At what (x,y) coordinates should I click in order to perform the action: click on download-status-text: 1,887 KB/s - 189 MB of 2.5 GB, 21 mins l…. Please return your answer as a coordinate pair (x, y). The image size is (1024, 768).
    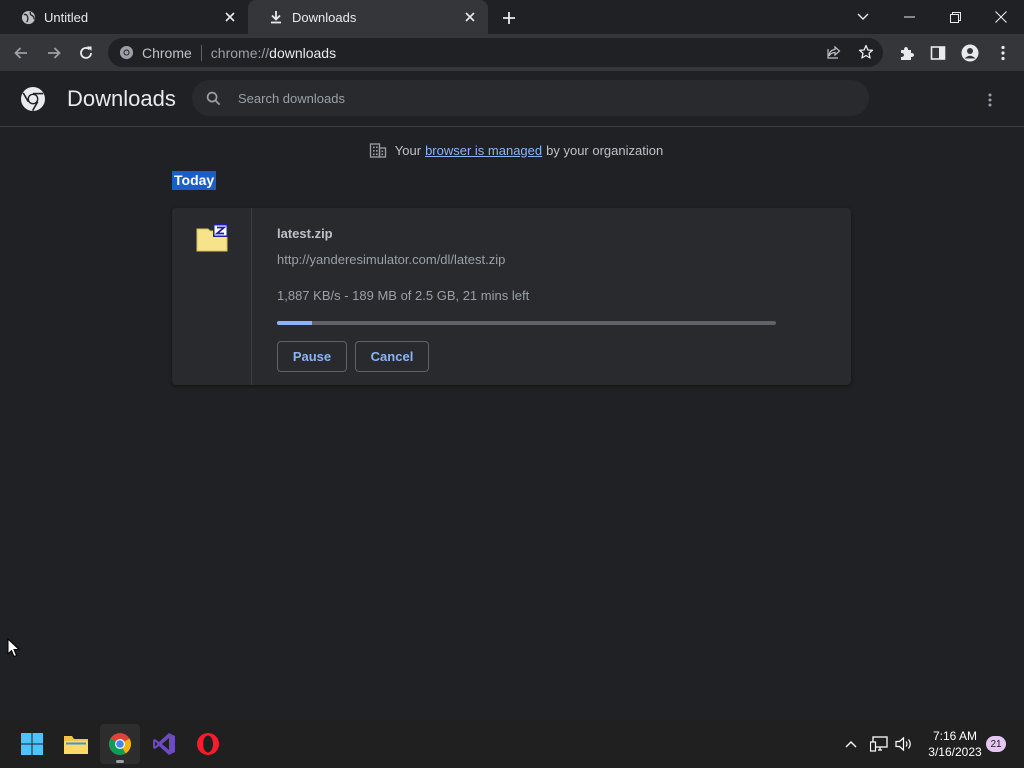
    Looking at the image, I should click on (403, 295).